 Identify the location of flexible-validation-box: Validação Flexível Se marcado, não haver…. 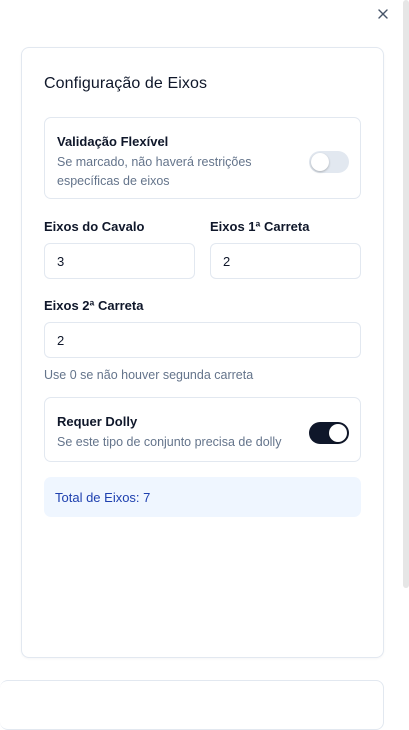
(202, 158).